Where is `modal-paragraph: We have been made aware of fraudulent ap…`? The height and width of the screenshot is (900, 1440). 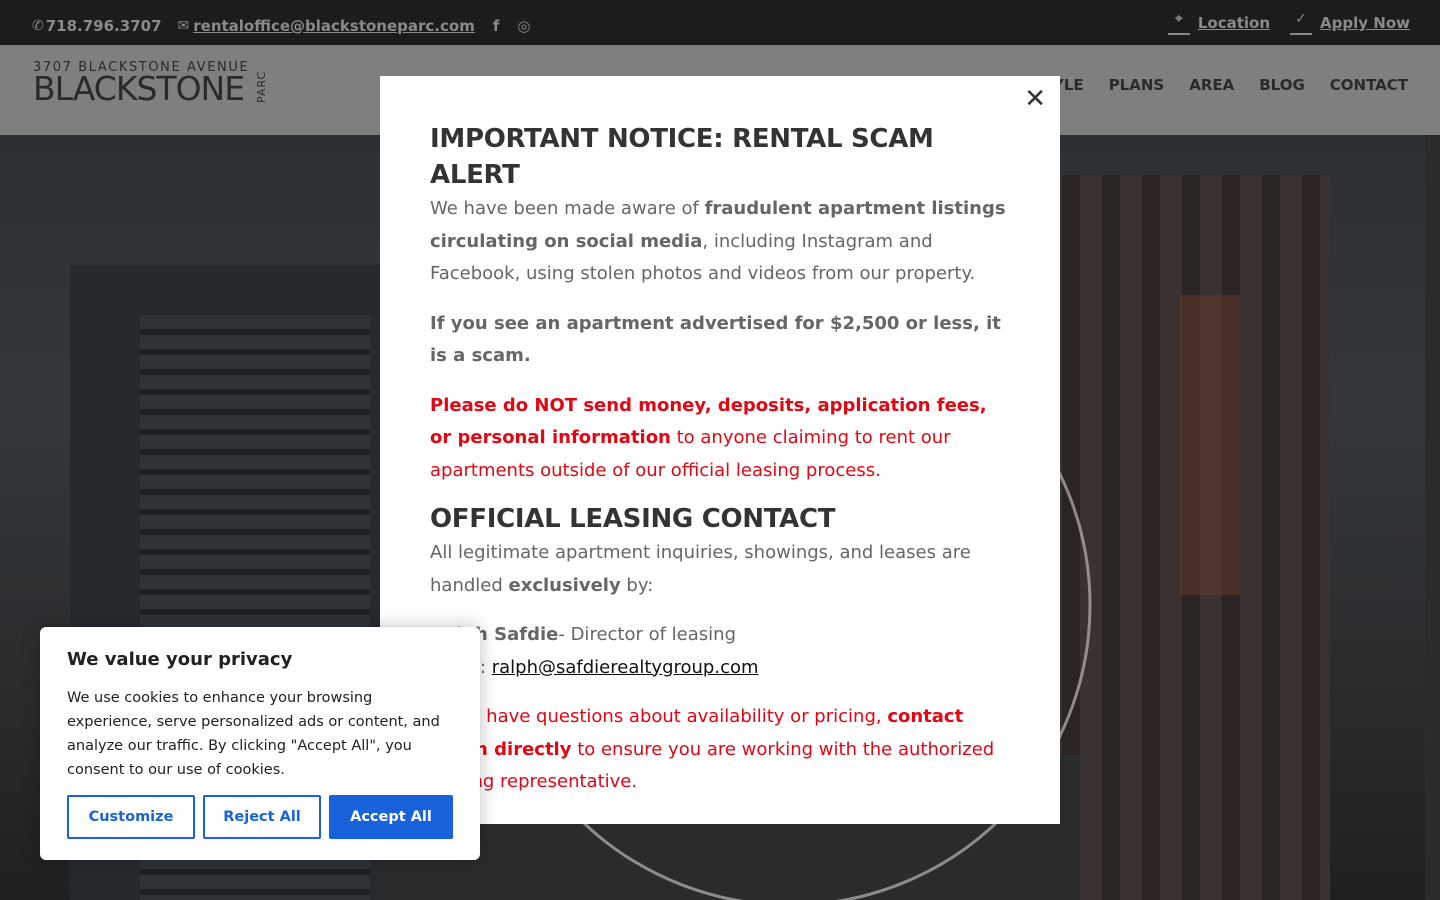
modal-paragraph: We have been made aware of fraudulent ap… is located at coordinates (720, 242).